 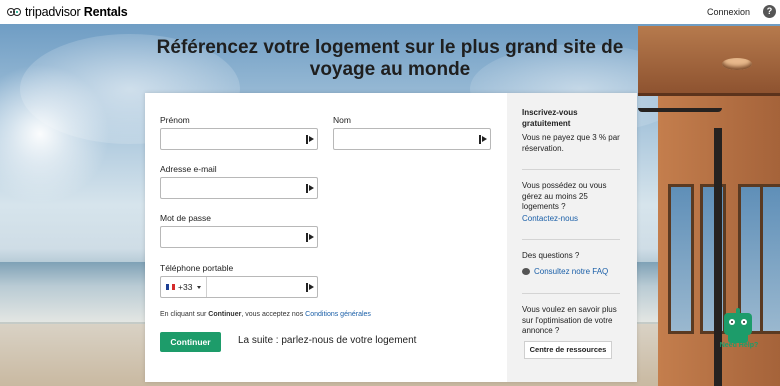 I want to click on france-flag-icon, so click(x=170, y=287).